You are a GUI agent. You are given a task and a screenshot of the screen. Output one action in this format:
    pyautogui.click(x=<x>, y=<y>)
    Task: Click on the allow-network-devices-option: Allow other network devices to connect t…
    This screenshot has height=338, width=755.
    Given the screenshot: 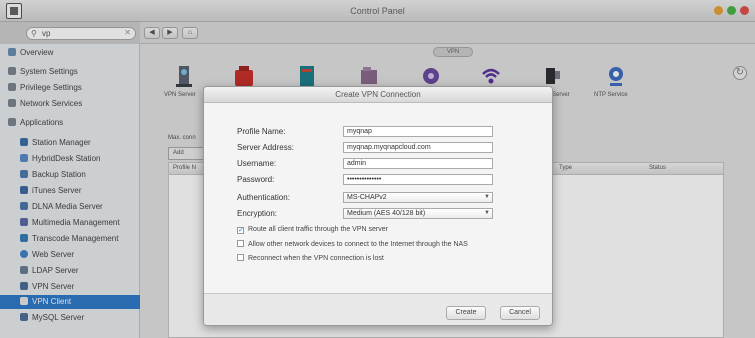 What is the action you would take?
    pyautogui.click(x=352, y=244)
    